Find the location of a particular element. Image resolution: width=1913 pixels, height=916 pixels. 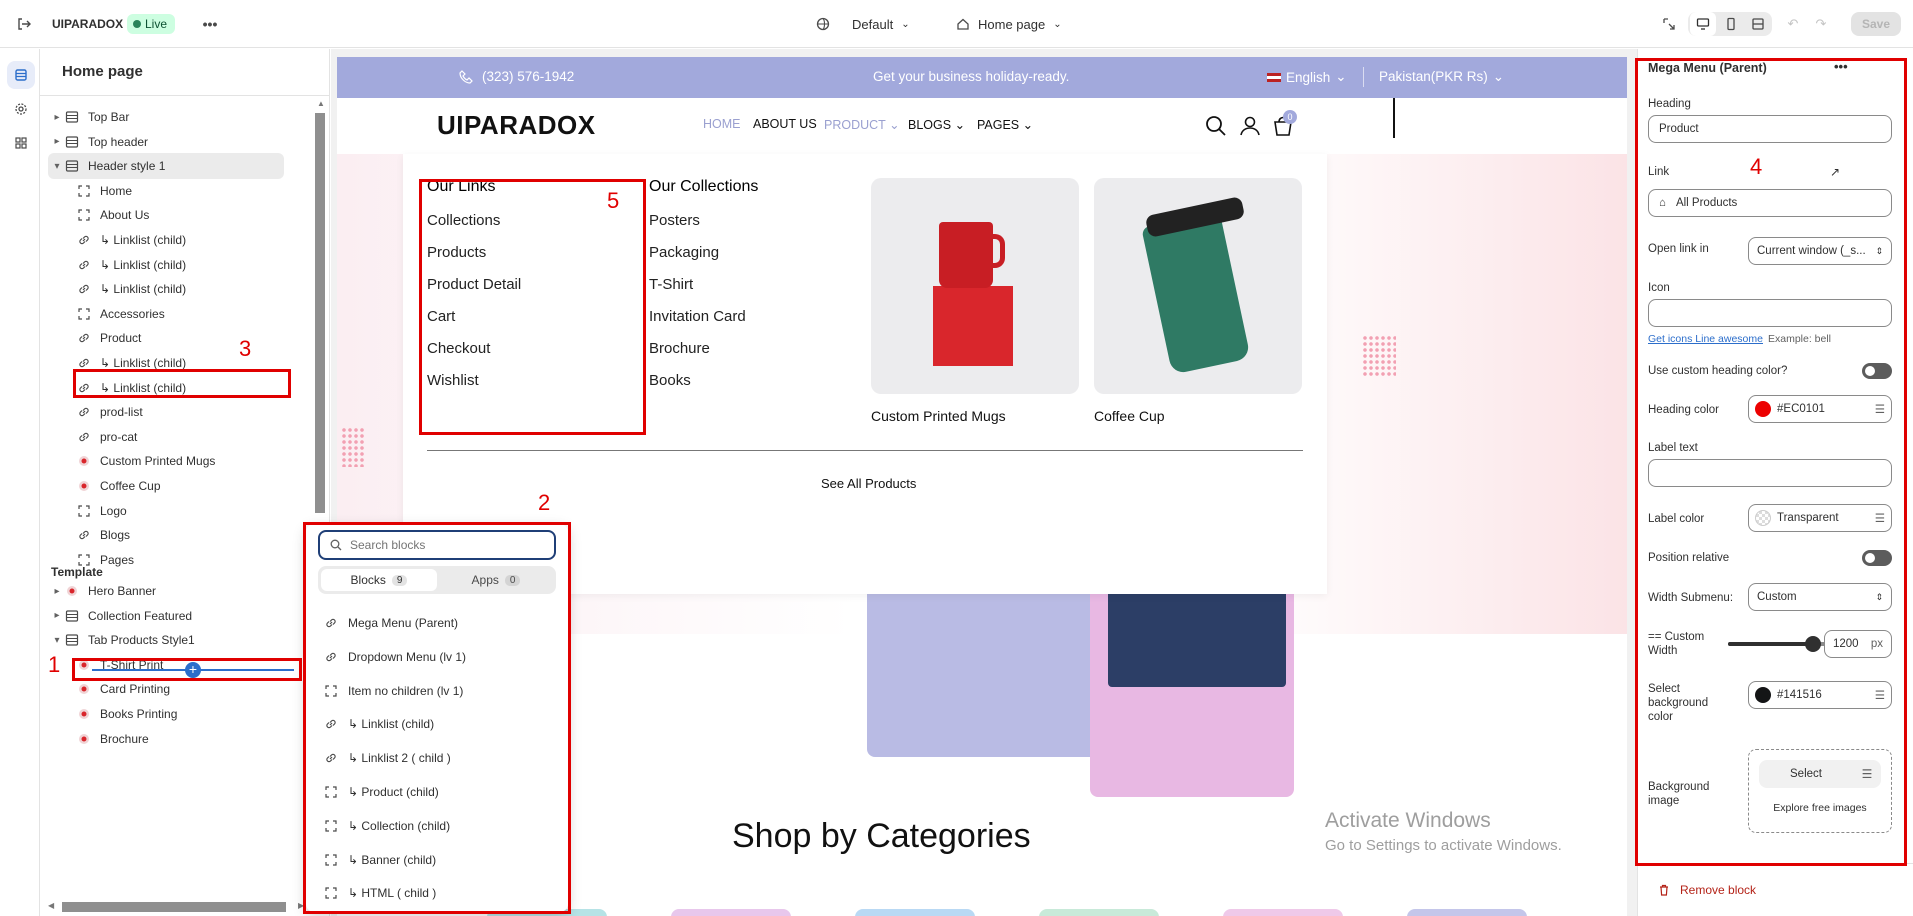

col2-link-2: T-Shirt is located at coordinates (671, 284).